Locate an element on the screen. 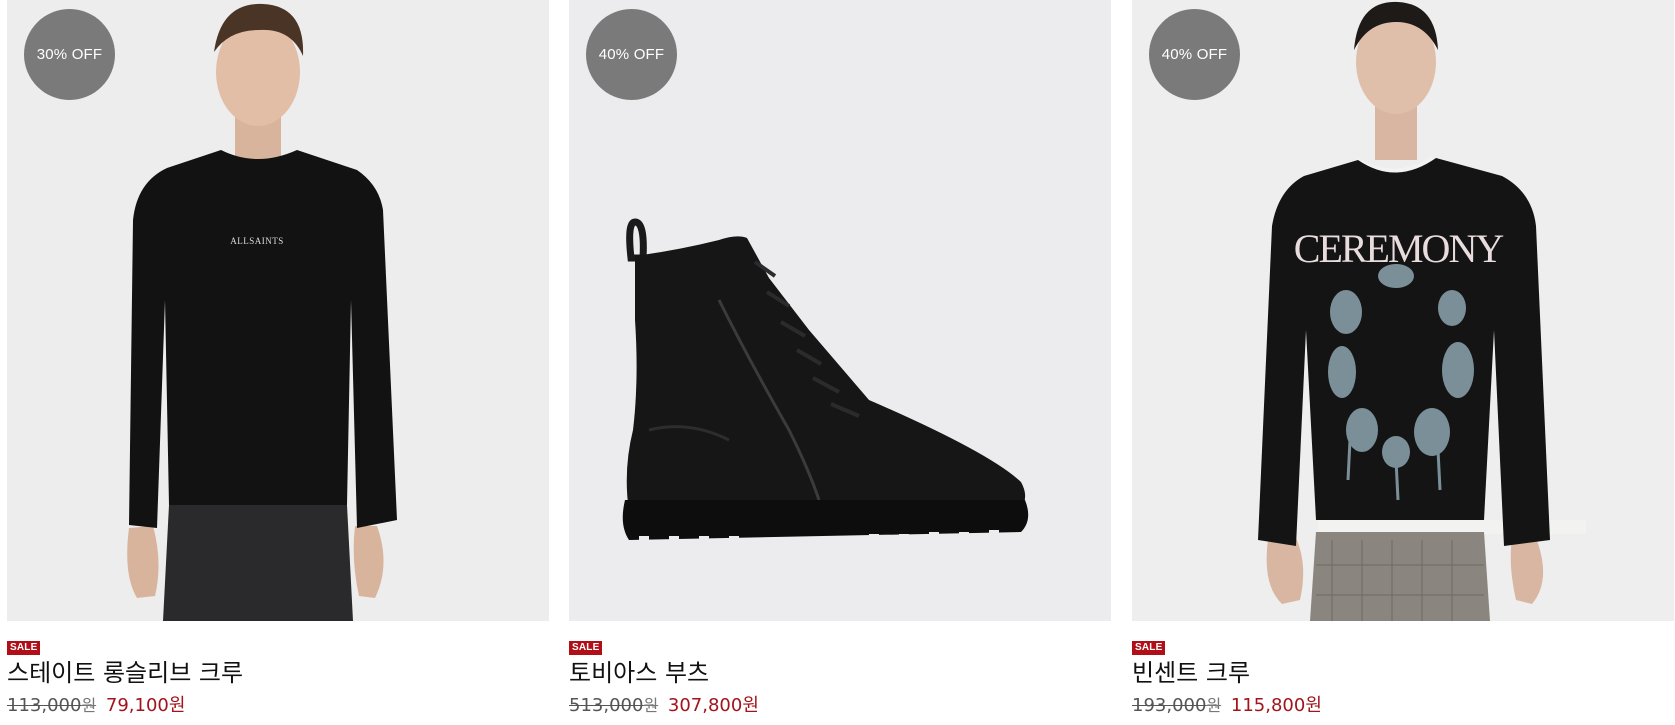 Image resolution: width=1675 pixels, height=725 pixels. product-price: 113,000원 79,100원 is located at coordinates (96, 706).